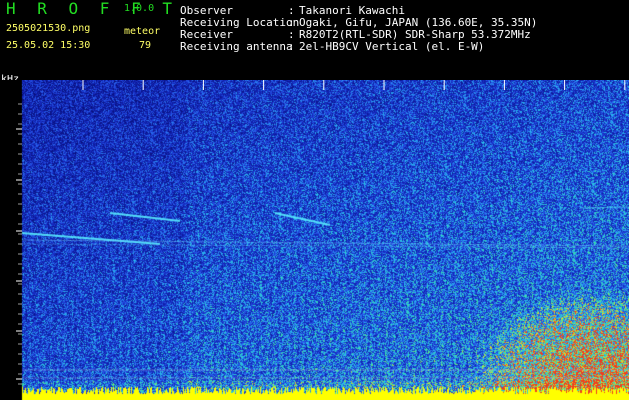 The image size is (629, 400). Describe the element at coordinates (291, 46) in the screenshot. I see `antenna-colon: :` at that location.